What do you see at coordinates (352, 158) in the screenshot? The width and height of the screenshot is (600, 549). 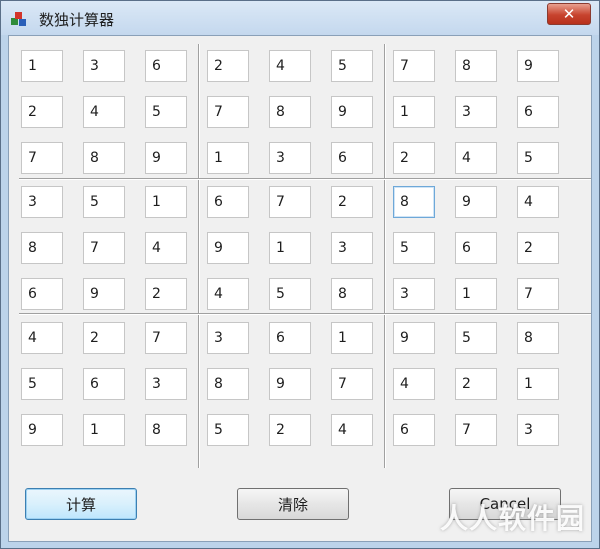 I see `sudoku-cell-r3-c6: 6` at bounding box center [352, 158].